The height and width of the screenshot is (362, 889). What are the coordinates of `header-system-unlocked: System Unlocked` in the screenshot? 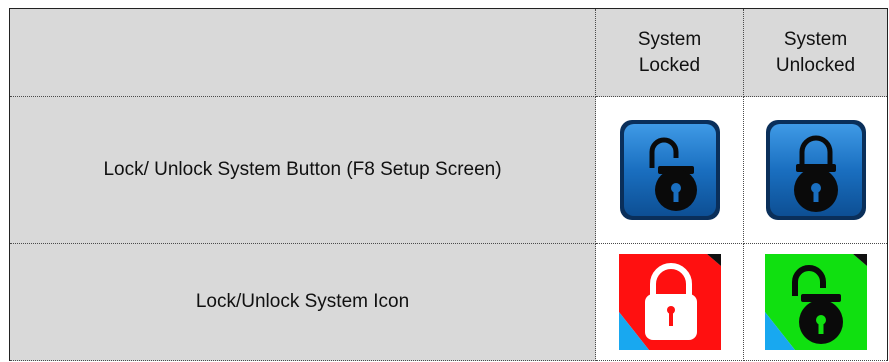 It's located at (815, 52).